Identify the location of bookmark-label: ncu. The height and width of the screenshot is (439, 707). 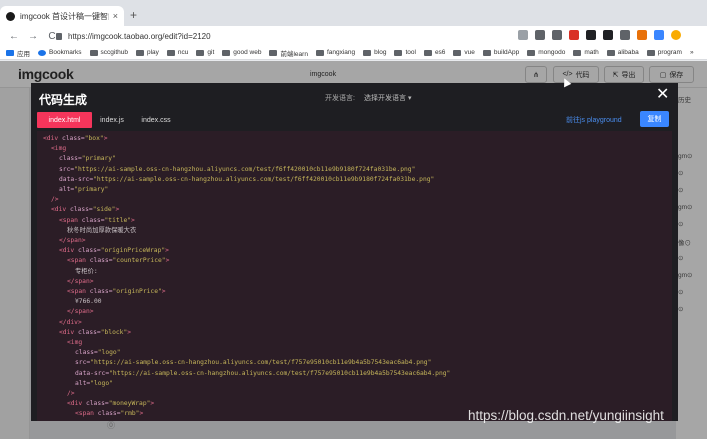
(183, 52).